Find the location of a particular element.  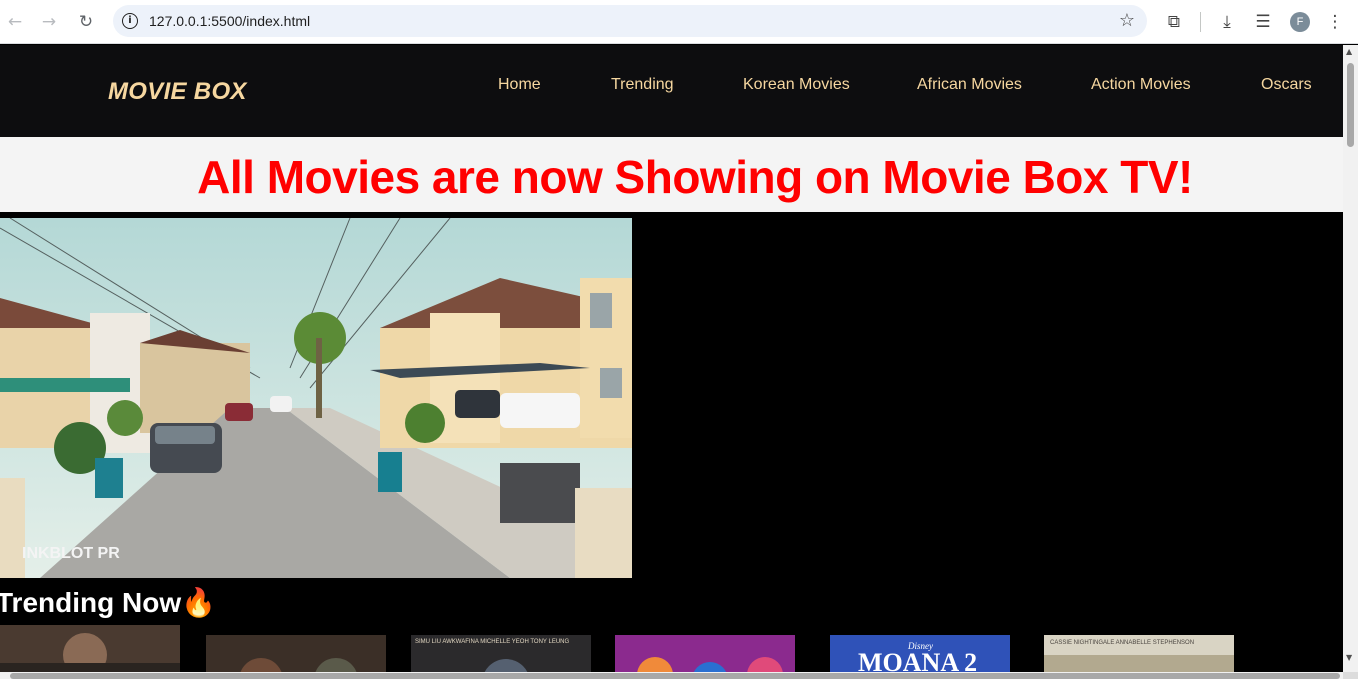

nav-oscars: Oscars is located at coordinates (1286, 85).